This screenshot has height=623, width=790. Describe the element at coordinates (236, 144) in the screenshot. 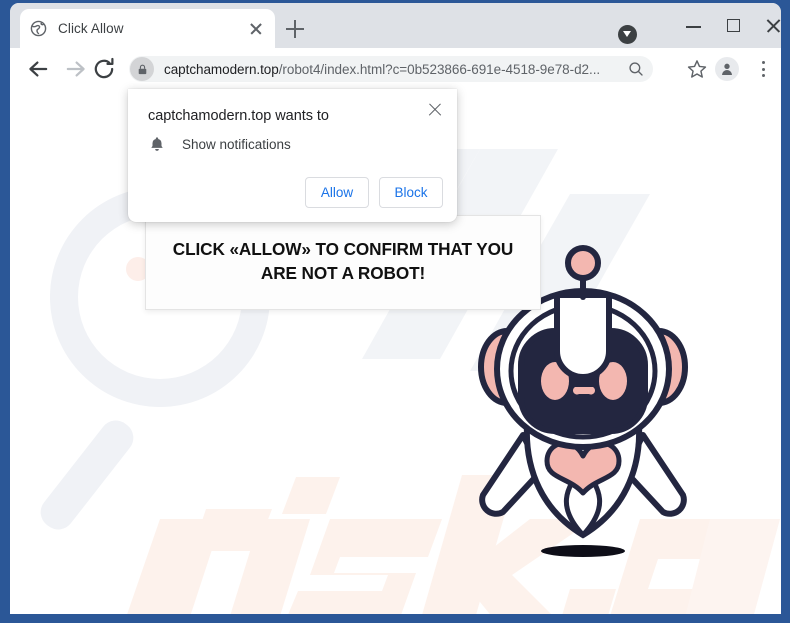

I see `permission-request-label: Show notifications` at that location.